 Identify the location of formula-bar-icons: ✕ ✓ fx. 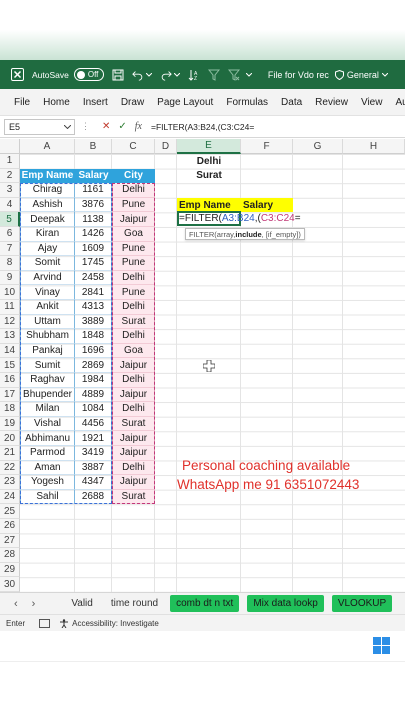
(122, 126).